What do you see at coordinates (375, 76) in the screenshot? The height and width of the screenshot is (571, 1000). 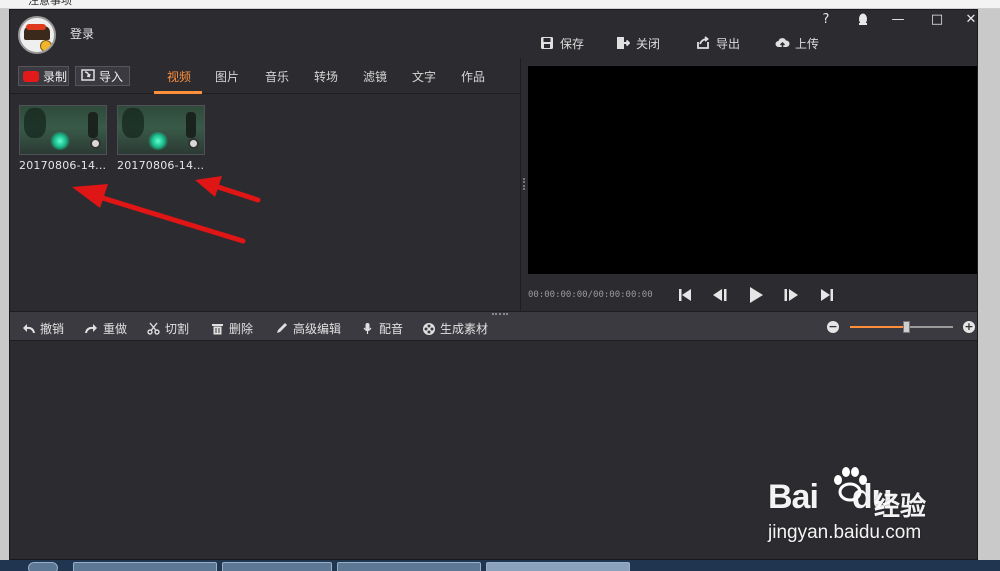 I see `tab-filters: 滤镜` at bounding box center [375, 76].